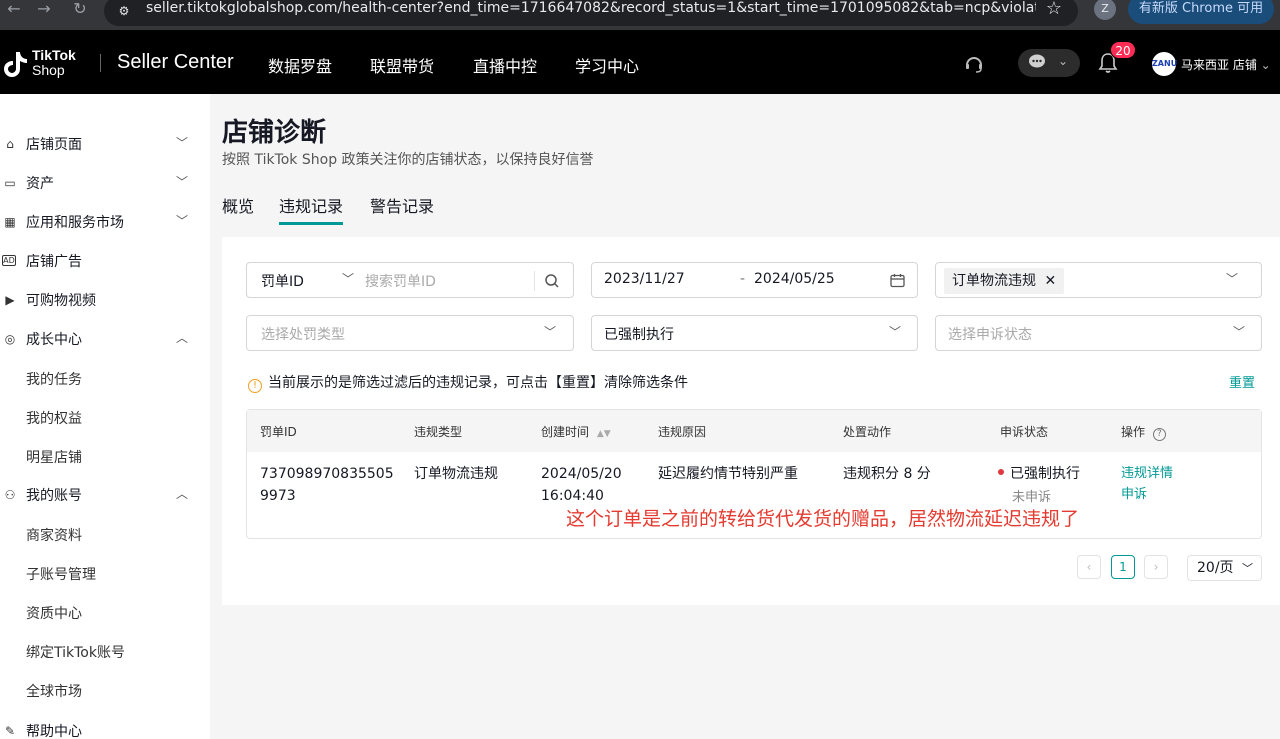 This screenshot has width=1280, height=739. Describe the element at coordinates (1265, 65) in the screenshot. I see `chevron-down-icon: ⌄` at that location.